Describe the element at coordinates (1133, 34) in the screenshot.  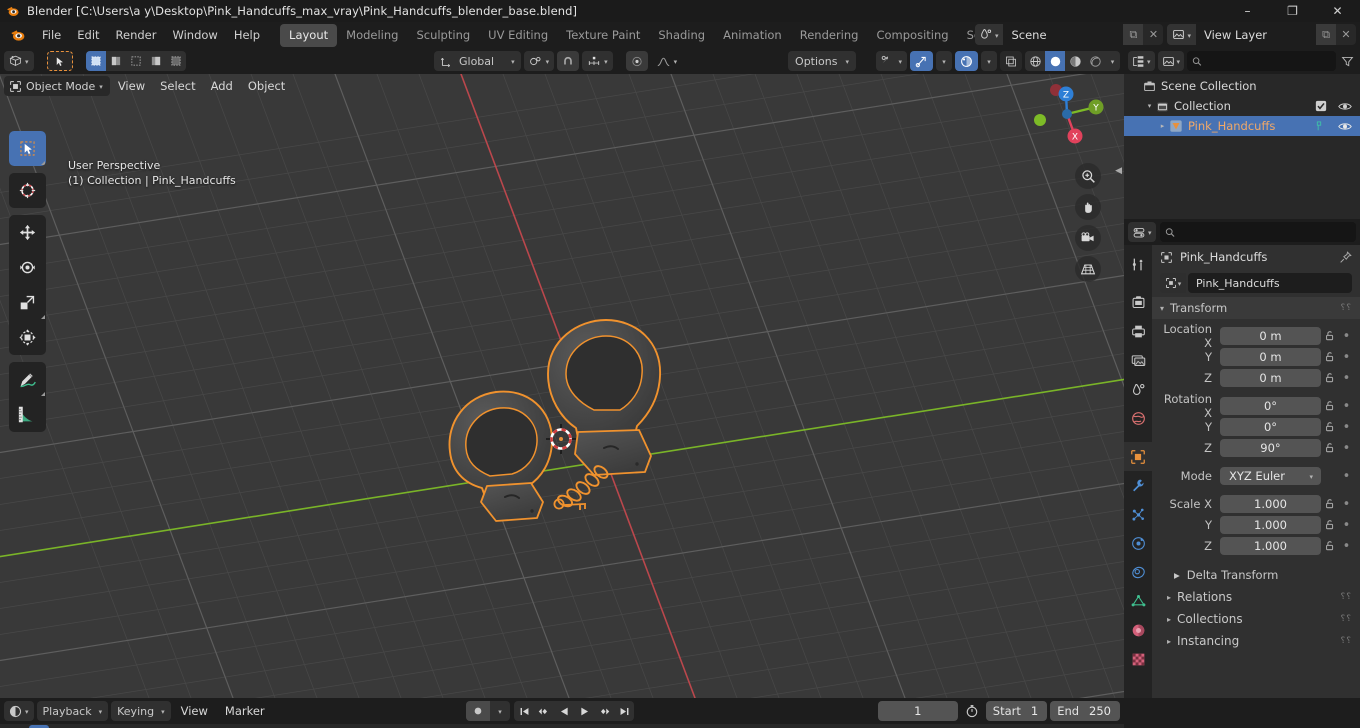
I see `scene-copy-button: ⧉` at that location.